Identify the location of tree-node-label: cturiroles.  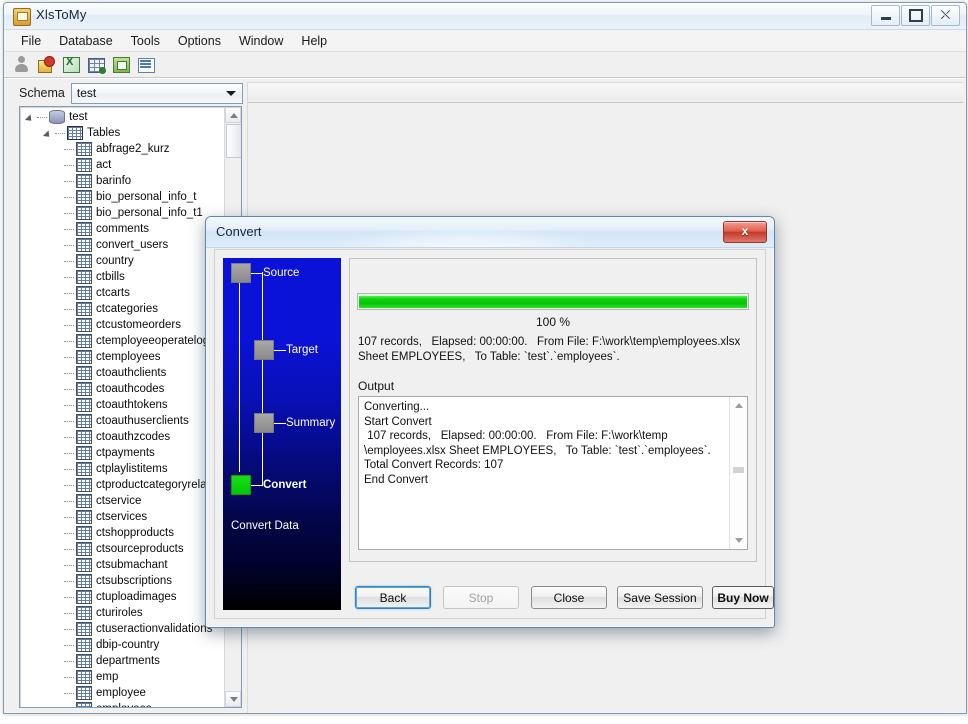
(119, 613).